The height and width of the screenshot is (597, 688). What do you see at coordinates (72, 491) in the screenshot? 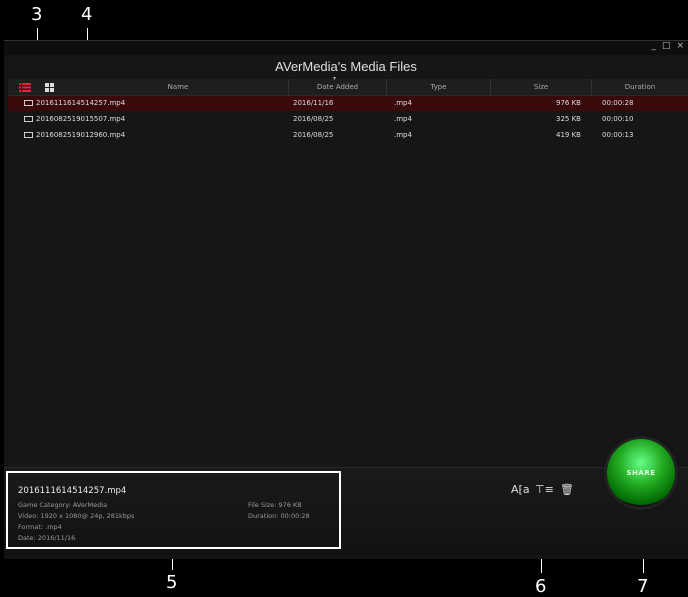
I see `info-file-name: 20161116145142​57.mp4` at bounding box center [72, 491].